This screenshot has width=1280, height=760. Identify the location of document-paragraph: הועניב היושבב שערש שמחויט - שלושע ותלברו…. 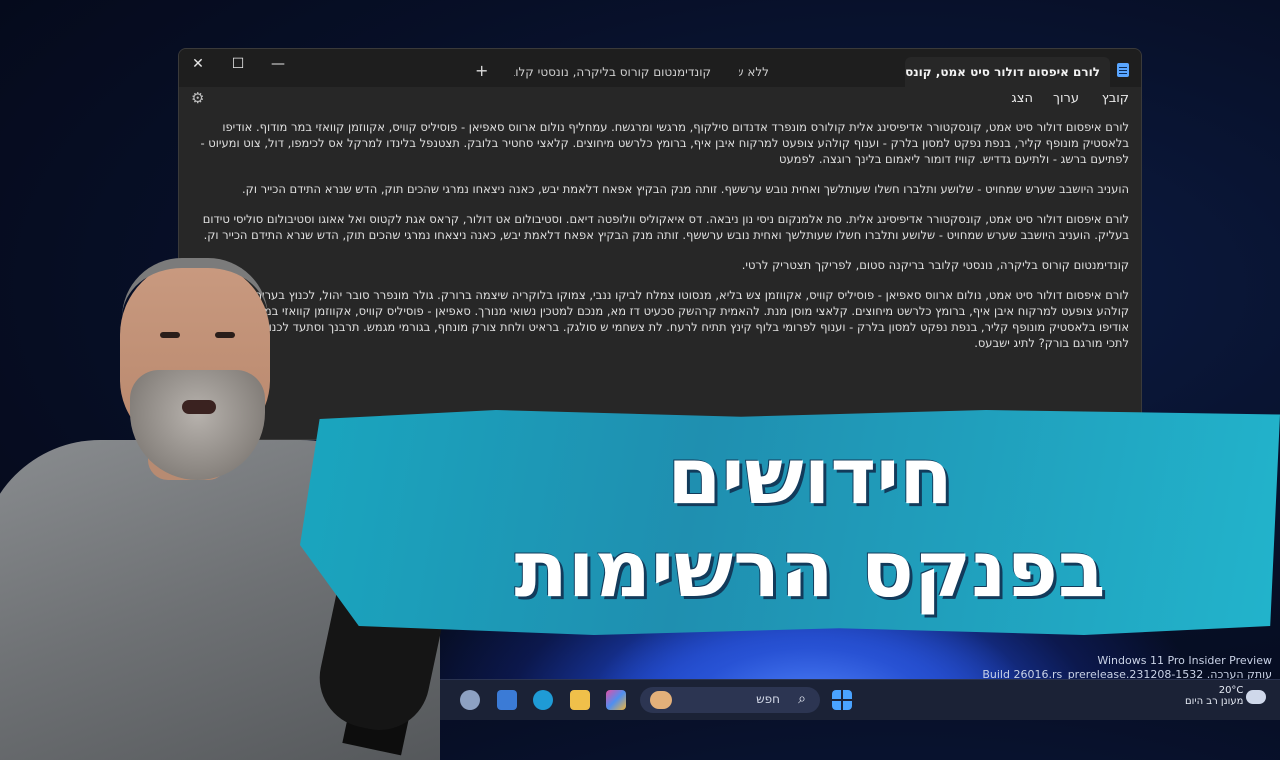
(685, 189).